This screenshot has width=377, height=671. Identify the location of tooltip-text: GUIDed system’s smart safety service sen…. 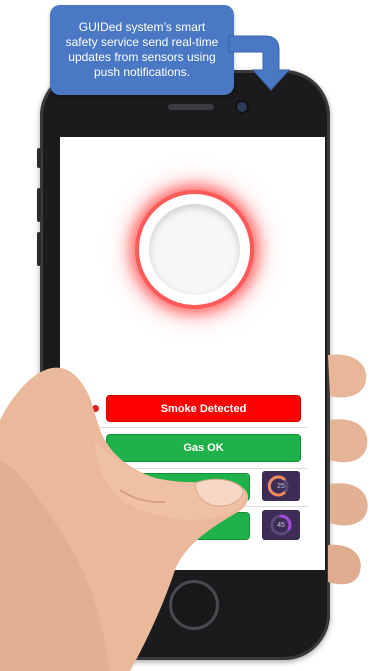
(142, 49).